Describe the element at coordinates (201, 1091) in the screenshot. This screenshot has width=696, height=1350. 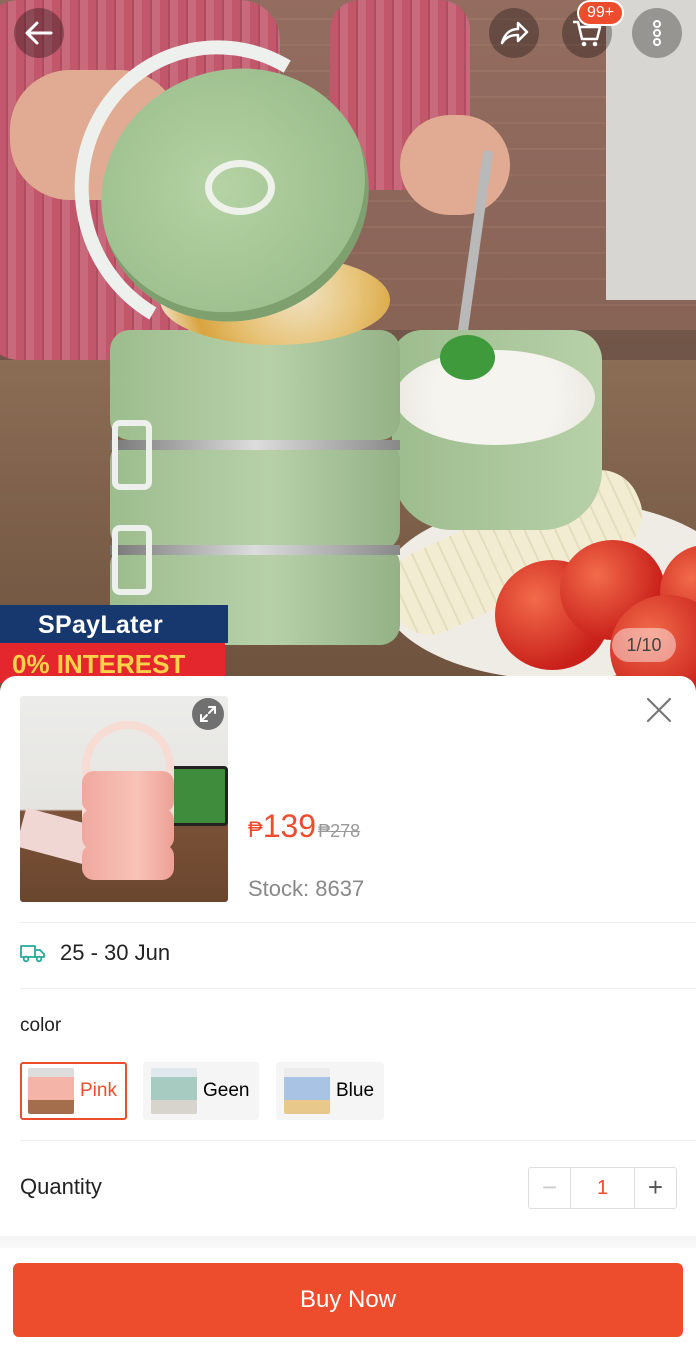
I see `variant-option-geen: Geen` at that location.